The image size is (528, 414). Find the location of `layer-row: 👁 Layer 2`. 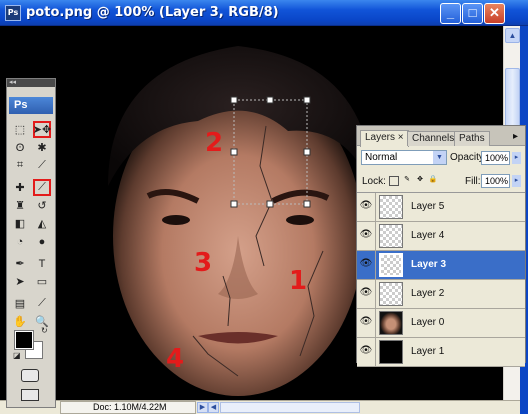

layer-row: 👁 Layer 2 is located at coordinates (441, 294).